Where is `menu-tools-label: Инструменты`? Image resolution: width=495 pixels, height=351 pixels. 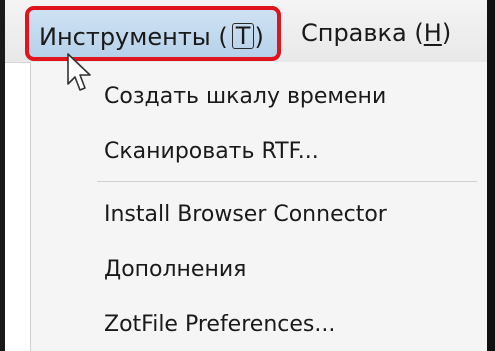
menu-tools-label: Инструменты is located at coordinates (125, 37).